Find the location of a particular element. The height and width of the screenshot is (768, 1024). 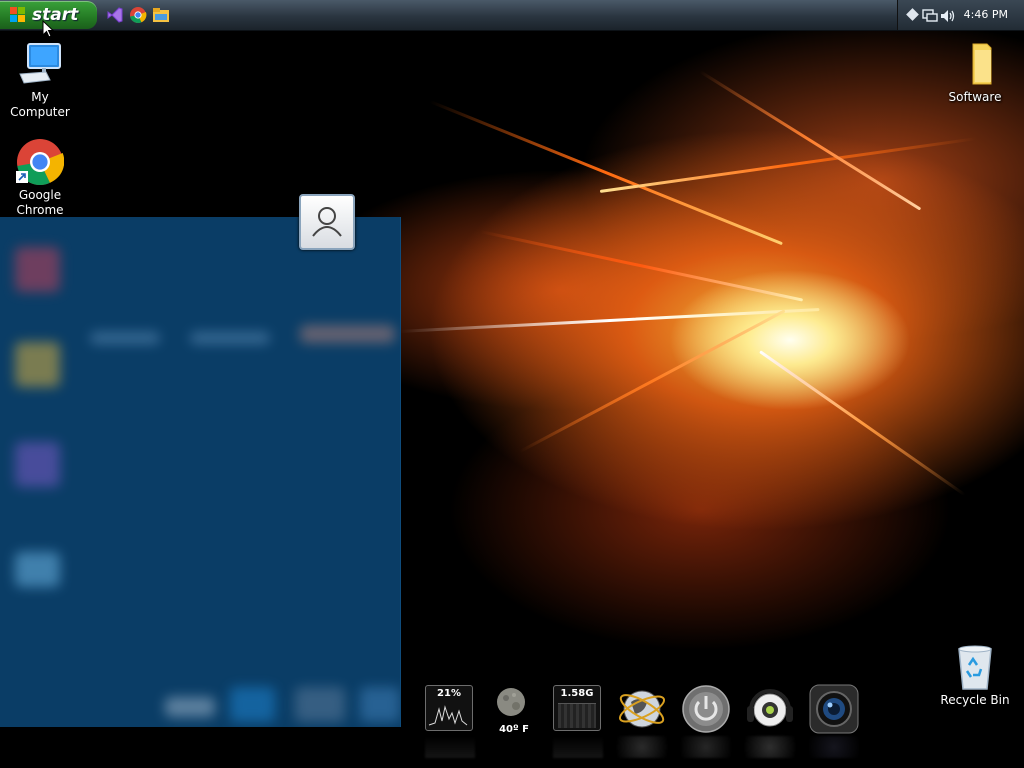

windows-flag-icon is located at coordinates (18, 15).